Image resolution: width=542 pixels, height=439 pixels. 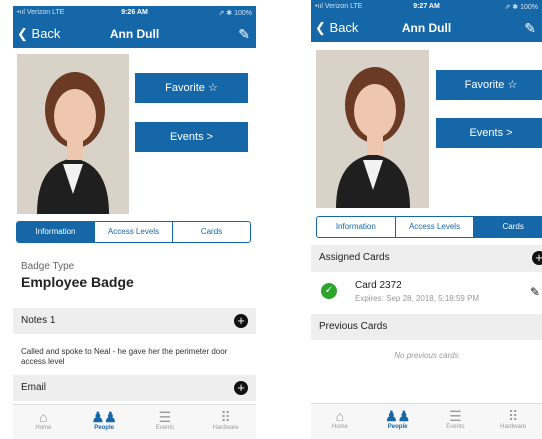 I want to click on status-bar: •ııl Verizon LTE 9:27 AM ⇗ ✱ 100%, so click(x=426, y=7).